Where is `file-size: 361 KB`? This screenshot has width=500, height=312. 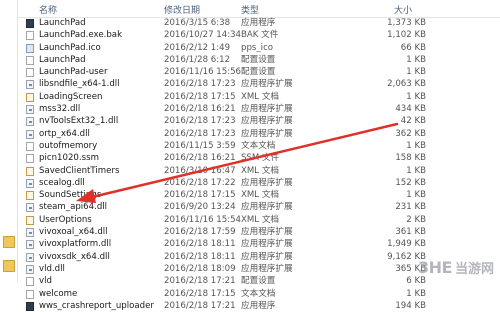 file-size: 361 KB is located at coordinates (410, 232).